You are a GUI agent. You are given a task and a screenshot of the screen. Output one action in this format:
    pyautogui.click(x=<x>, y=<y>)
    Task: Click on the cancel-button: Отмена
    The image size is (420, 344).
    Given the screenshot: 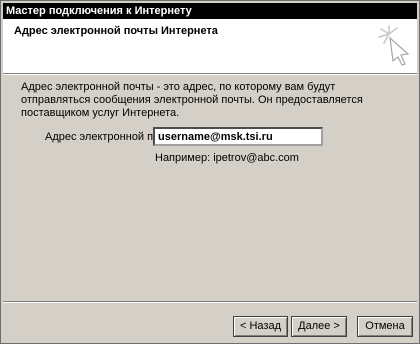 What is the action you would take?
    pyautogui.click(x=385, y=326)
    